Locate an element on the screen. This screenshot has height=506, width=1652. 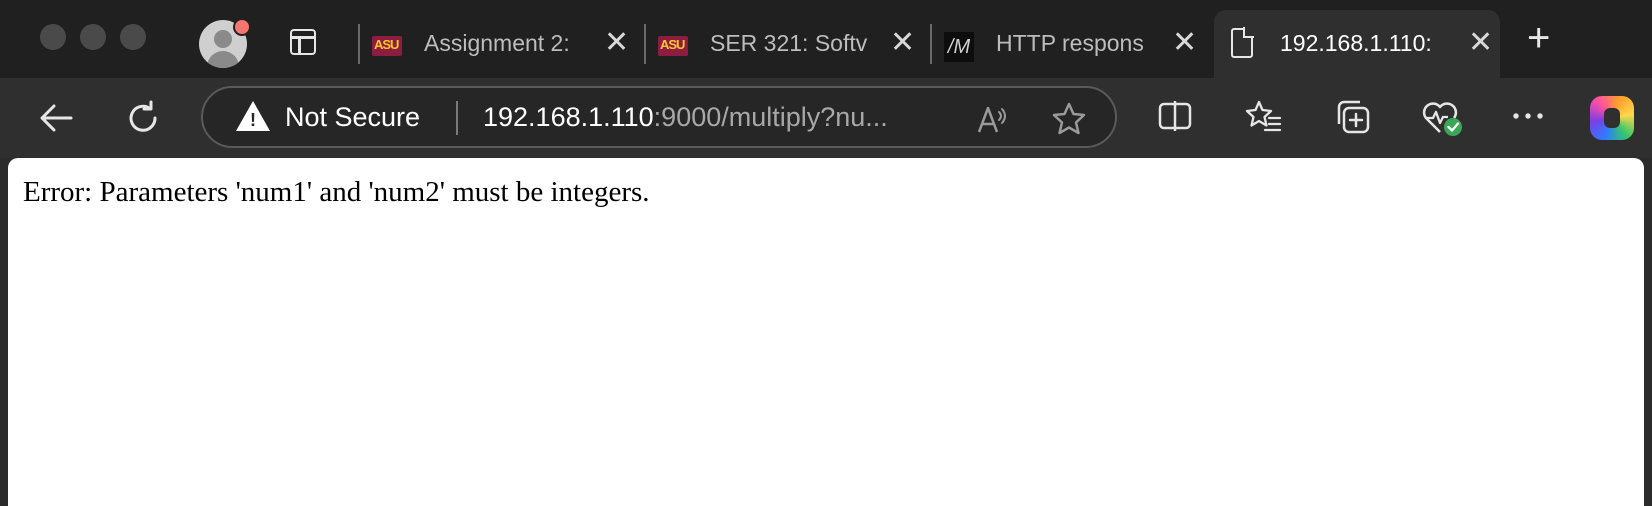
tab-label: SER 321: Softv is located at coordinates (789, 43).